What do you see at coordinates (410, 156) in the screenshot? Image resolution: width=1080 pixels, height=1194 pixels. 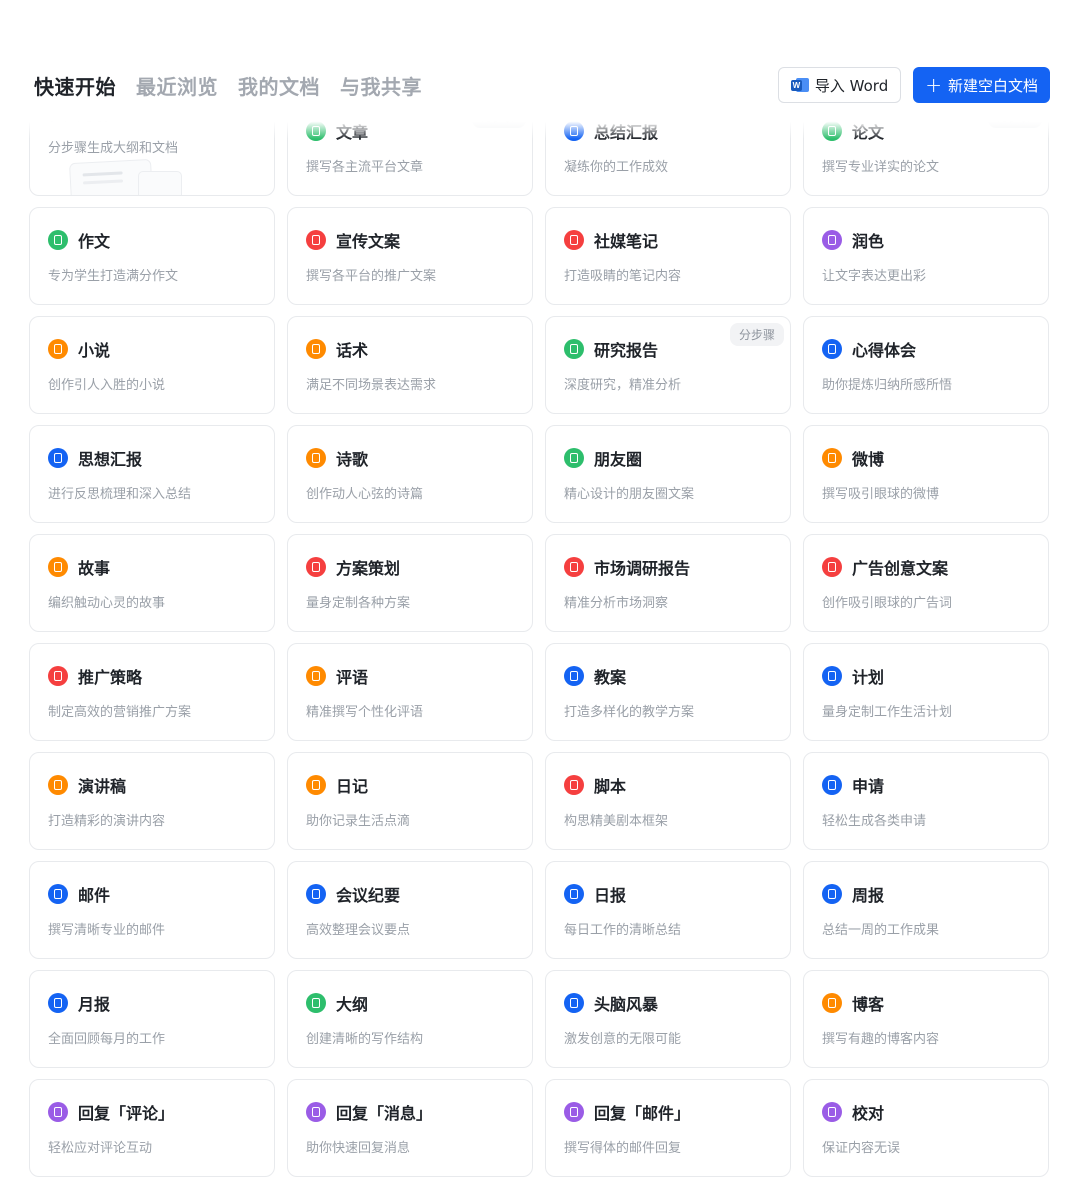 I see `template-card: 文章 撰写各主流平台文章 分步骤` at bounding box center [410, 156].